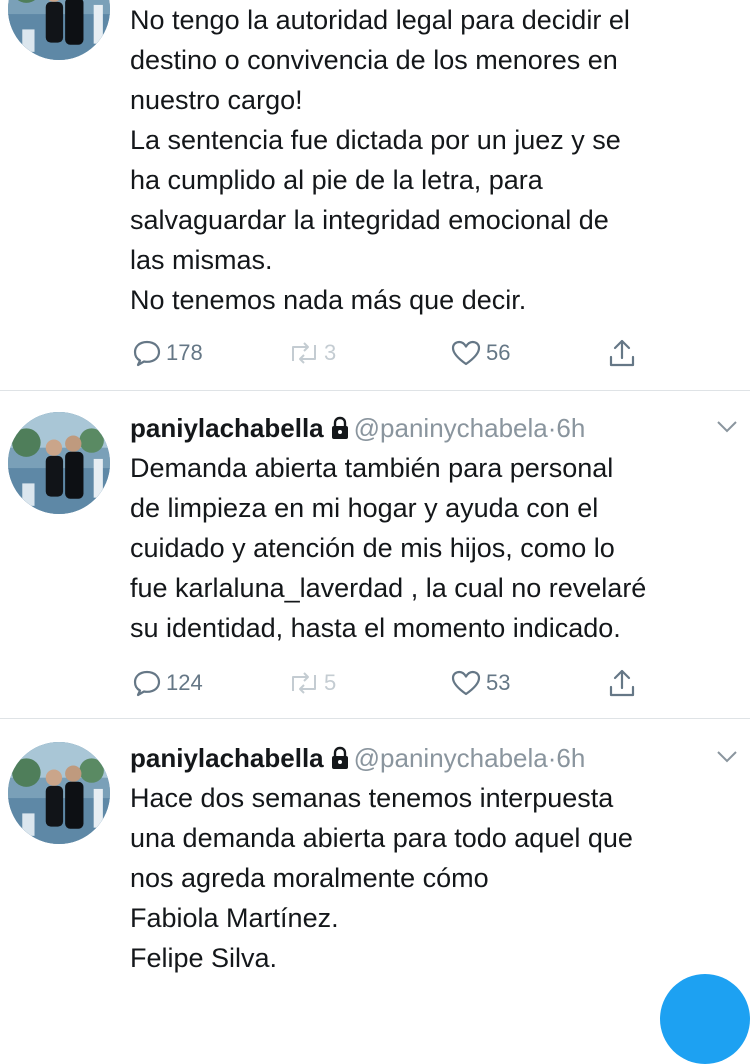 This screenshot has width=750, height=1064. Describe the element at coordinates (705, 1019) in the screenshot. I see `compose-button` at that location.